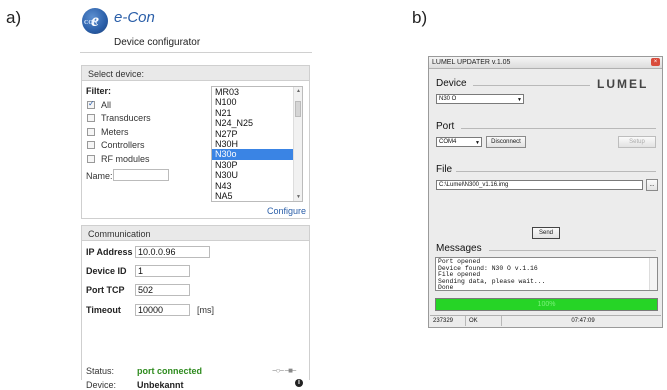 The image size is (667, 390). What do you see at coordinates (157, 42) in the screenshot?
I see `econ-subtitle: Device configurator` at bounding box center [157, 42].